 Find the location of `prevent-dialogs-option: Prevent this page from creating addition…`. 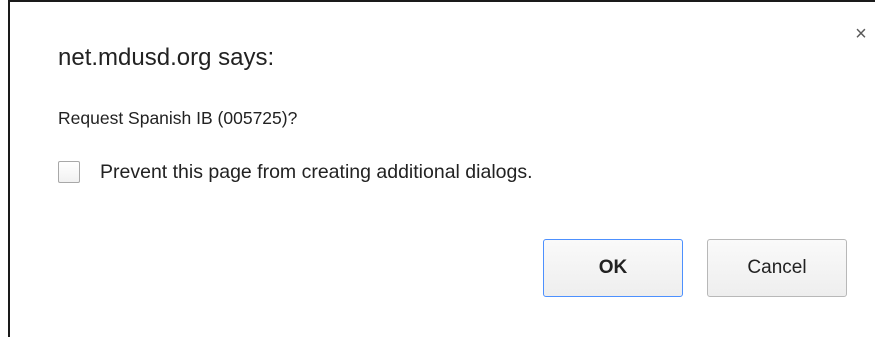

prevent-dialogs-option: Prevent this page from creating addition… is located at coordinates (295, 172).